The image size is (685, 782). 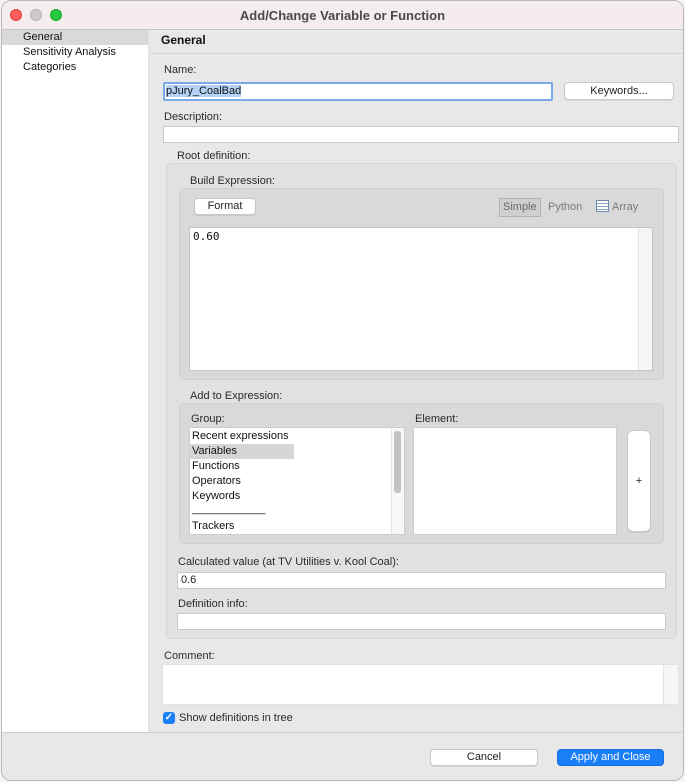 What do you see at coordinates (180, 70) in the screenshot?
I see `name-label: Name:` at bounding box center [180, 70].